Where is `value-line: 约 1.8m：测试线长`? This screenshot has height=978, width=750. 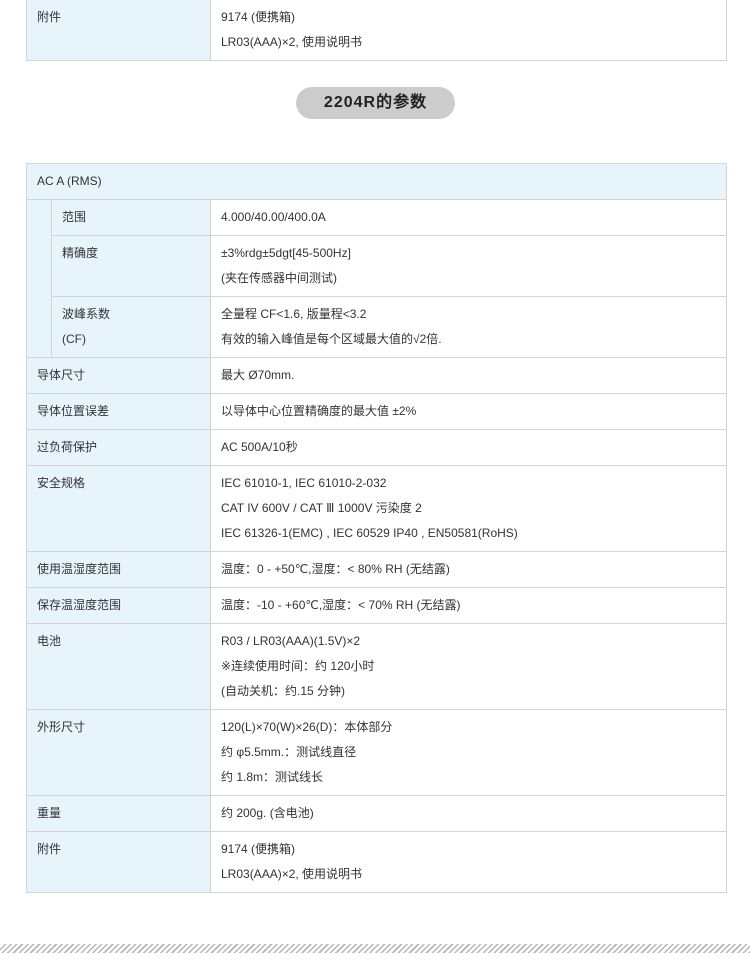
value-line: 约 1.8m：测试线长 is located at coordinates (272, 777).